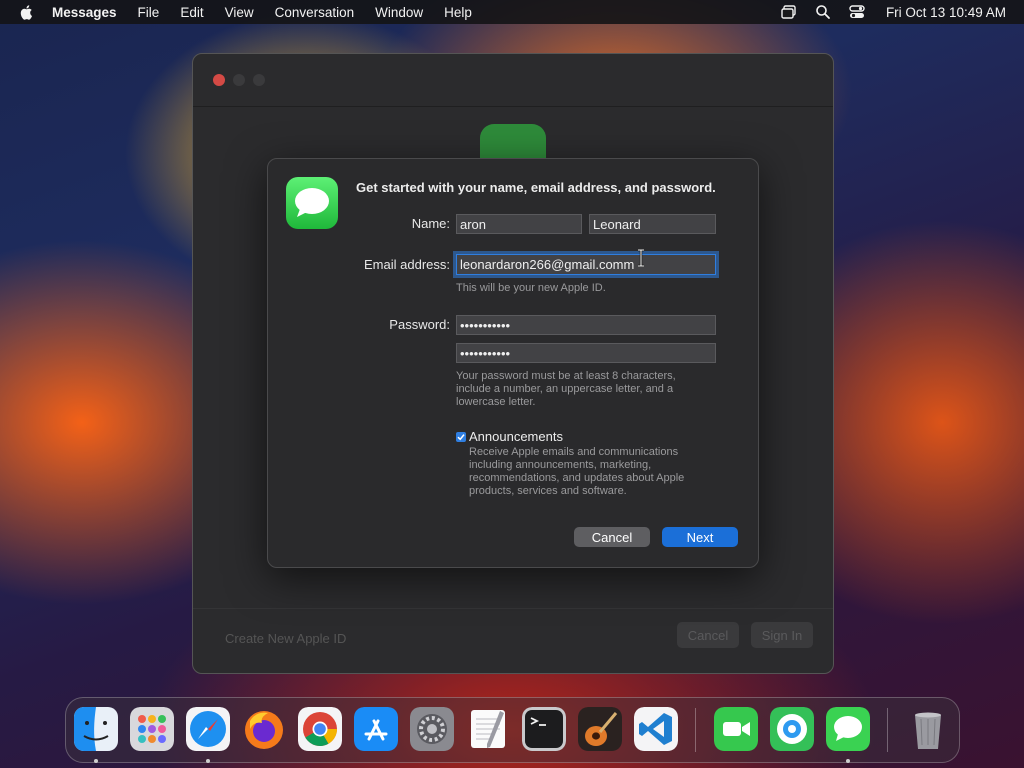 The width and height of the screenshot is (1024, 768). I want to click on cancel-button: Cancel, so click(612, 537).